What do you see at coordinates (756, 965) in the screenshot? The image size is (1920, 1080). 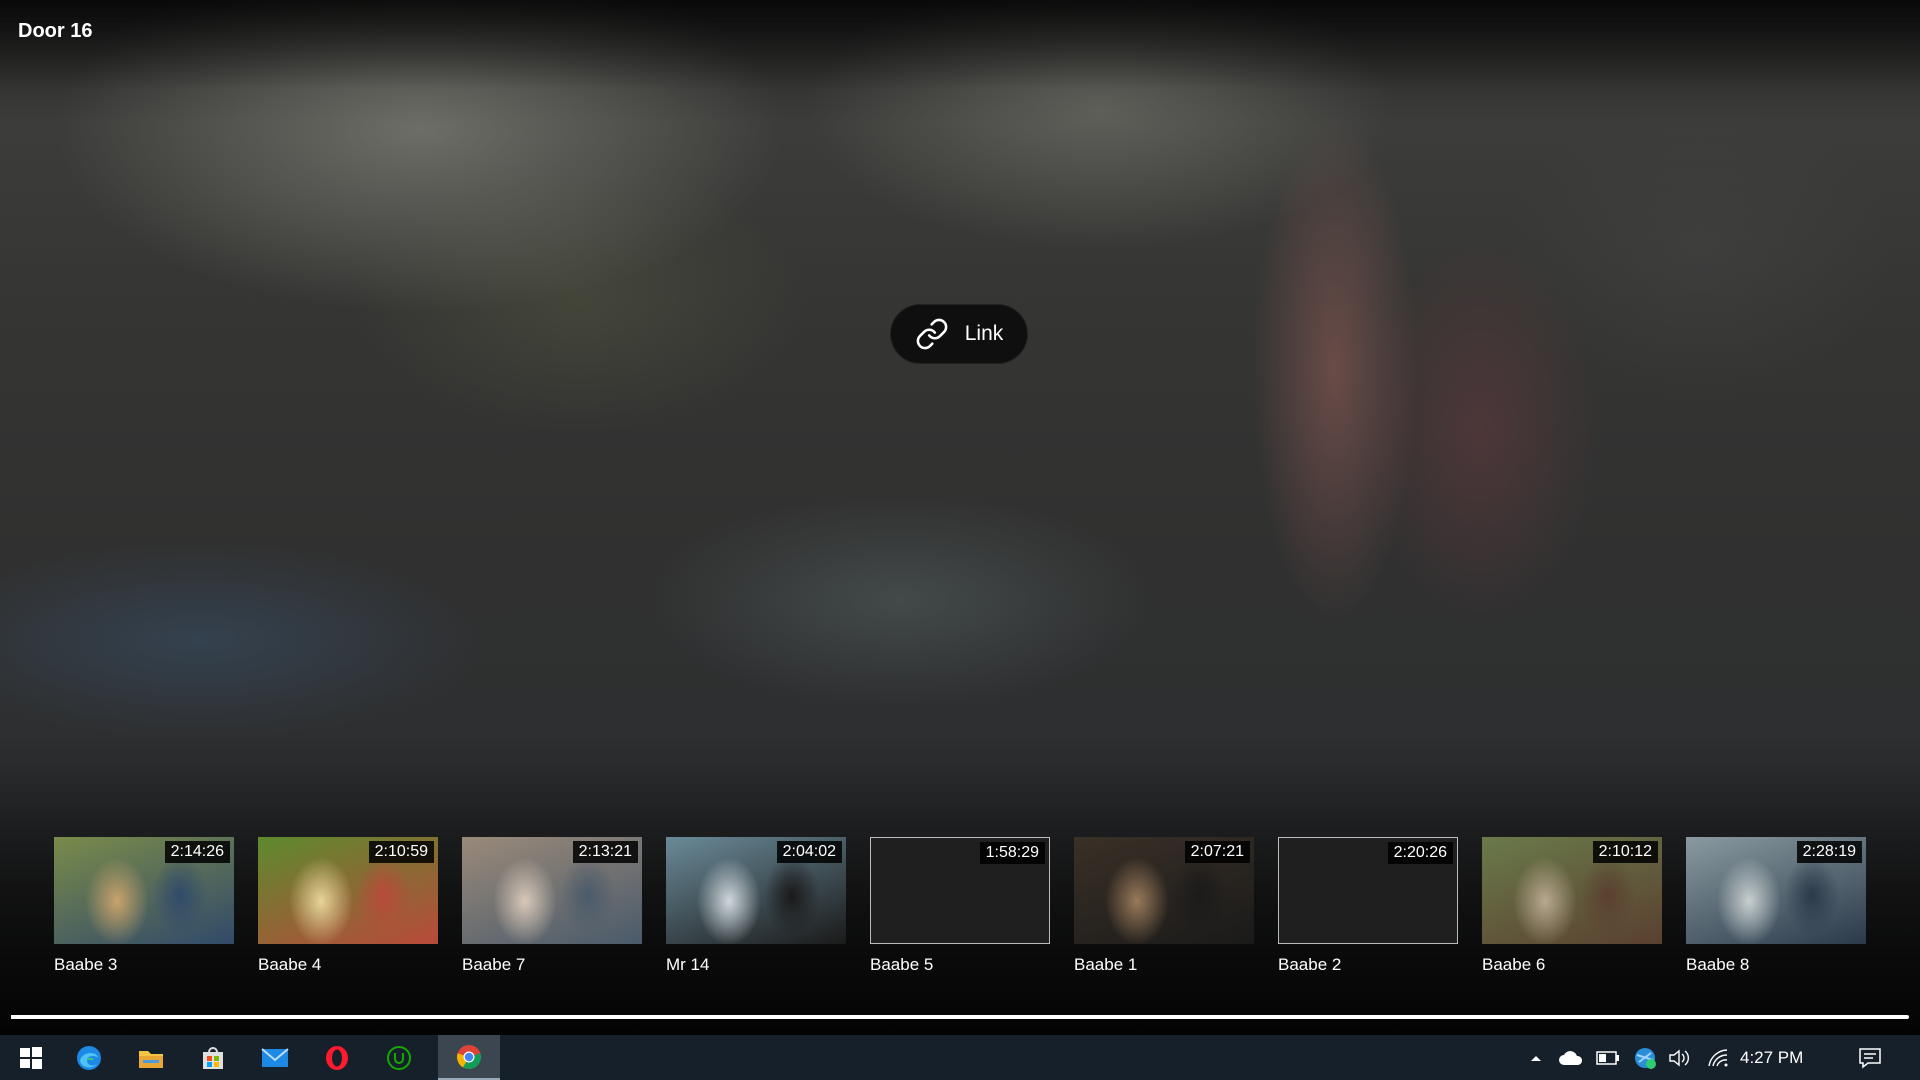 I see `related-video-title: Mr 14` at bounding box center [756, 965].